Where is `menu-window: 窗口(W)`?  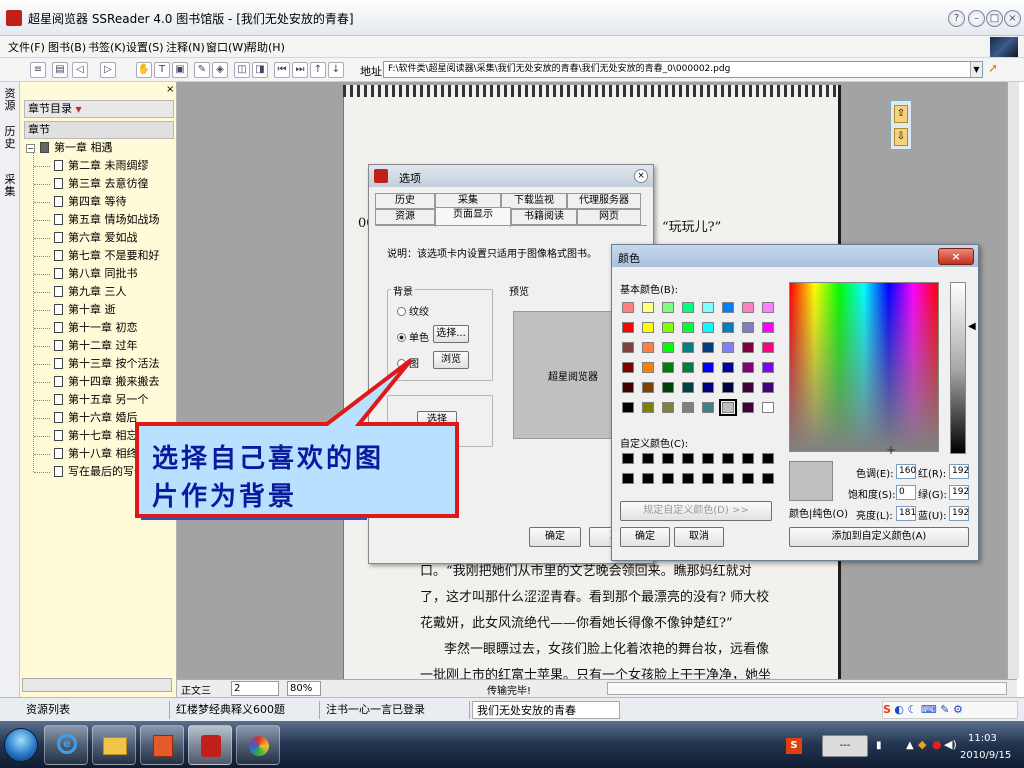 menu-window: 窗口(W) is located at coordinates (226, 47).